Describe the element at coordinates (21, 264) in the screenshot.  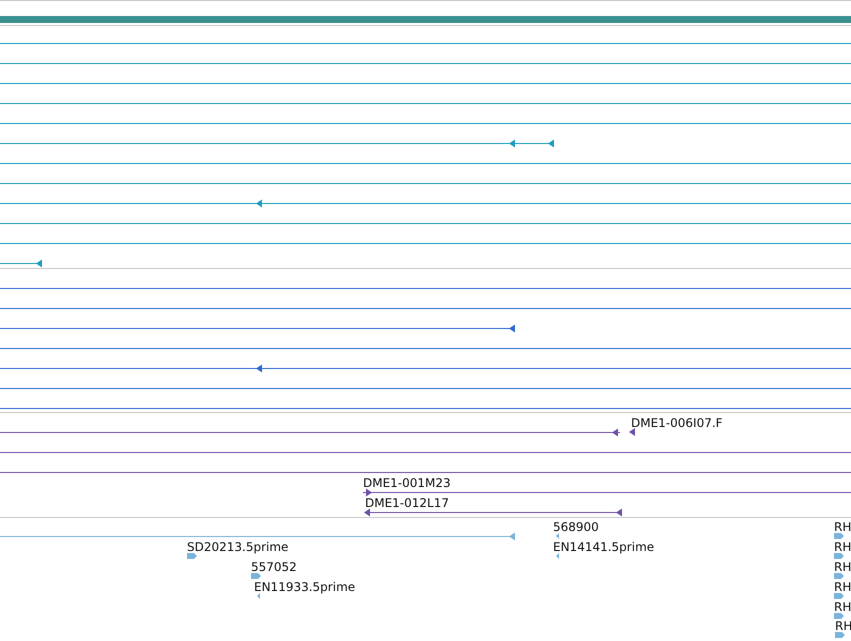
I see `feature-line` at that location.